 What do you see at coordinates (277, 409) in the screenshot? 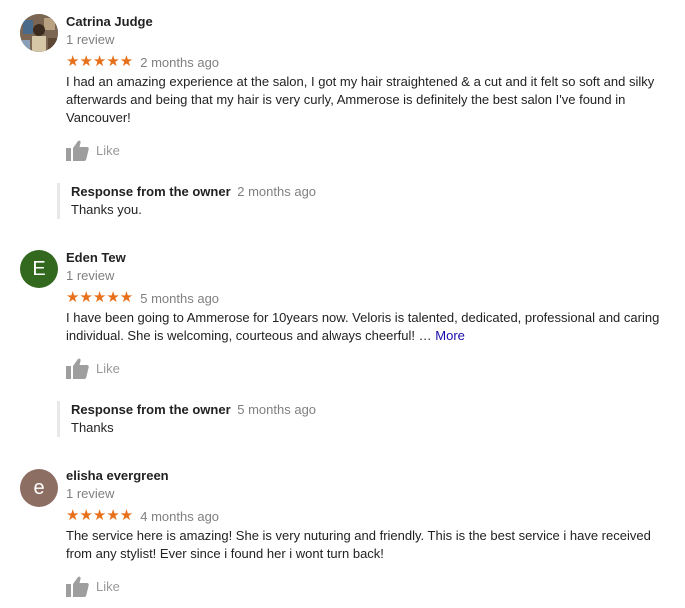
I see `owner-response-date: 5 months ago` at bounding box center [277, 409].